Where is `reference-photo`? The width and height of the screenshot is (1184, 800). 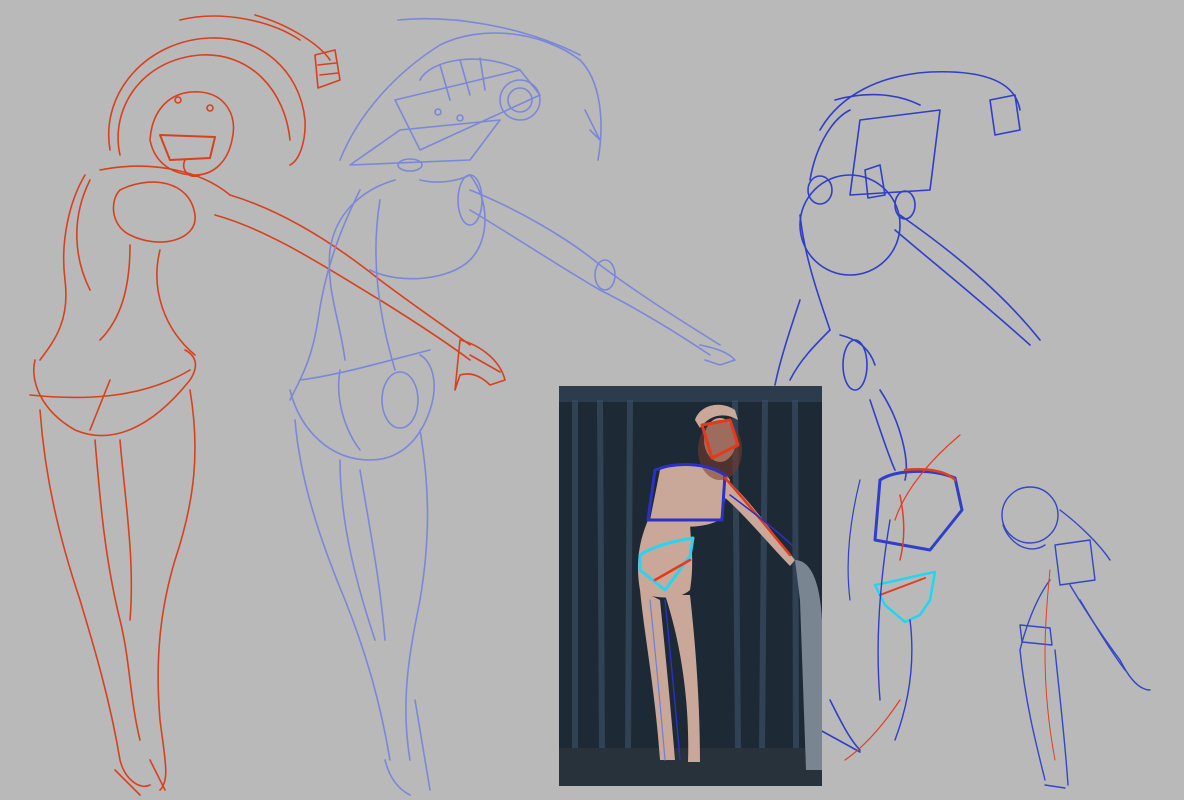 reference-photo is located at coordinates (690, 586).